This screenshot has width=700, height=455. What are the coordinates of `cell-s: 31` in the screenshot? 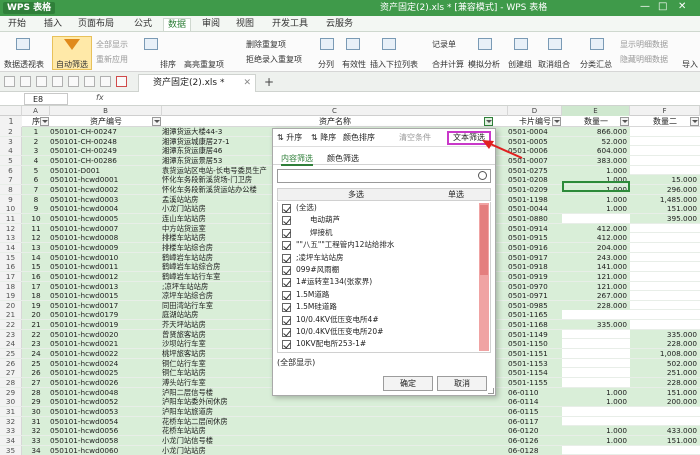 It's located at (36, 421).